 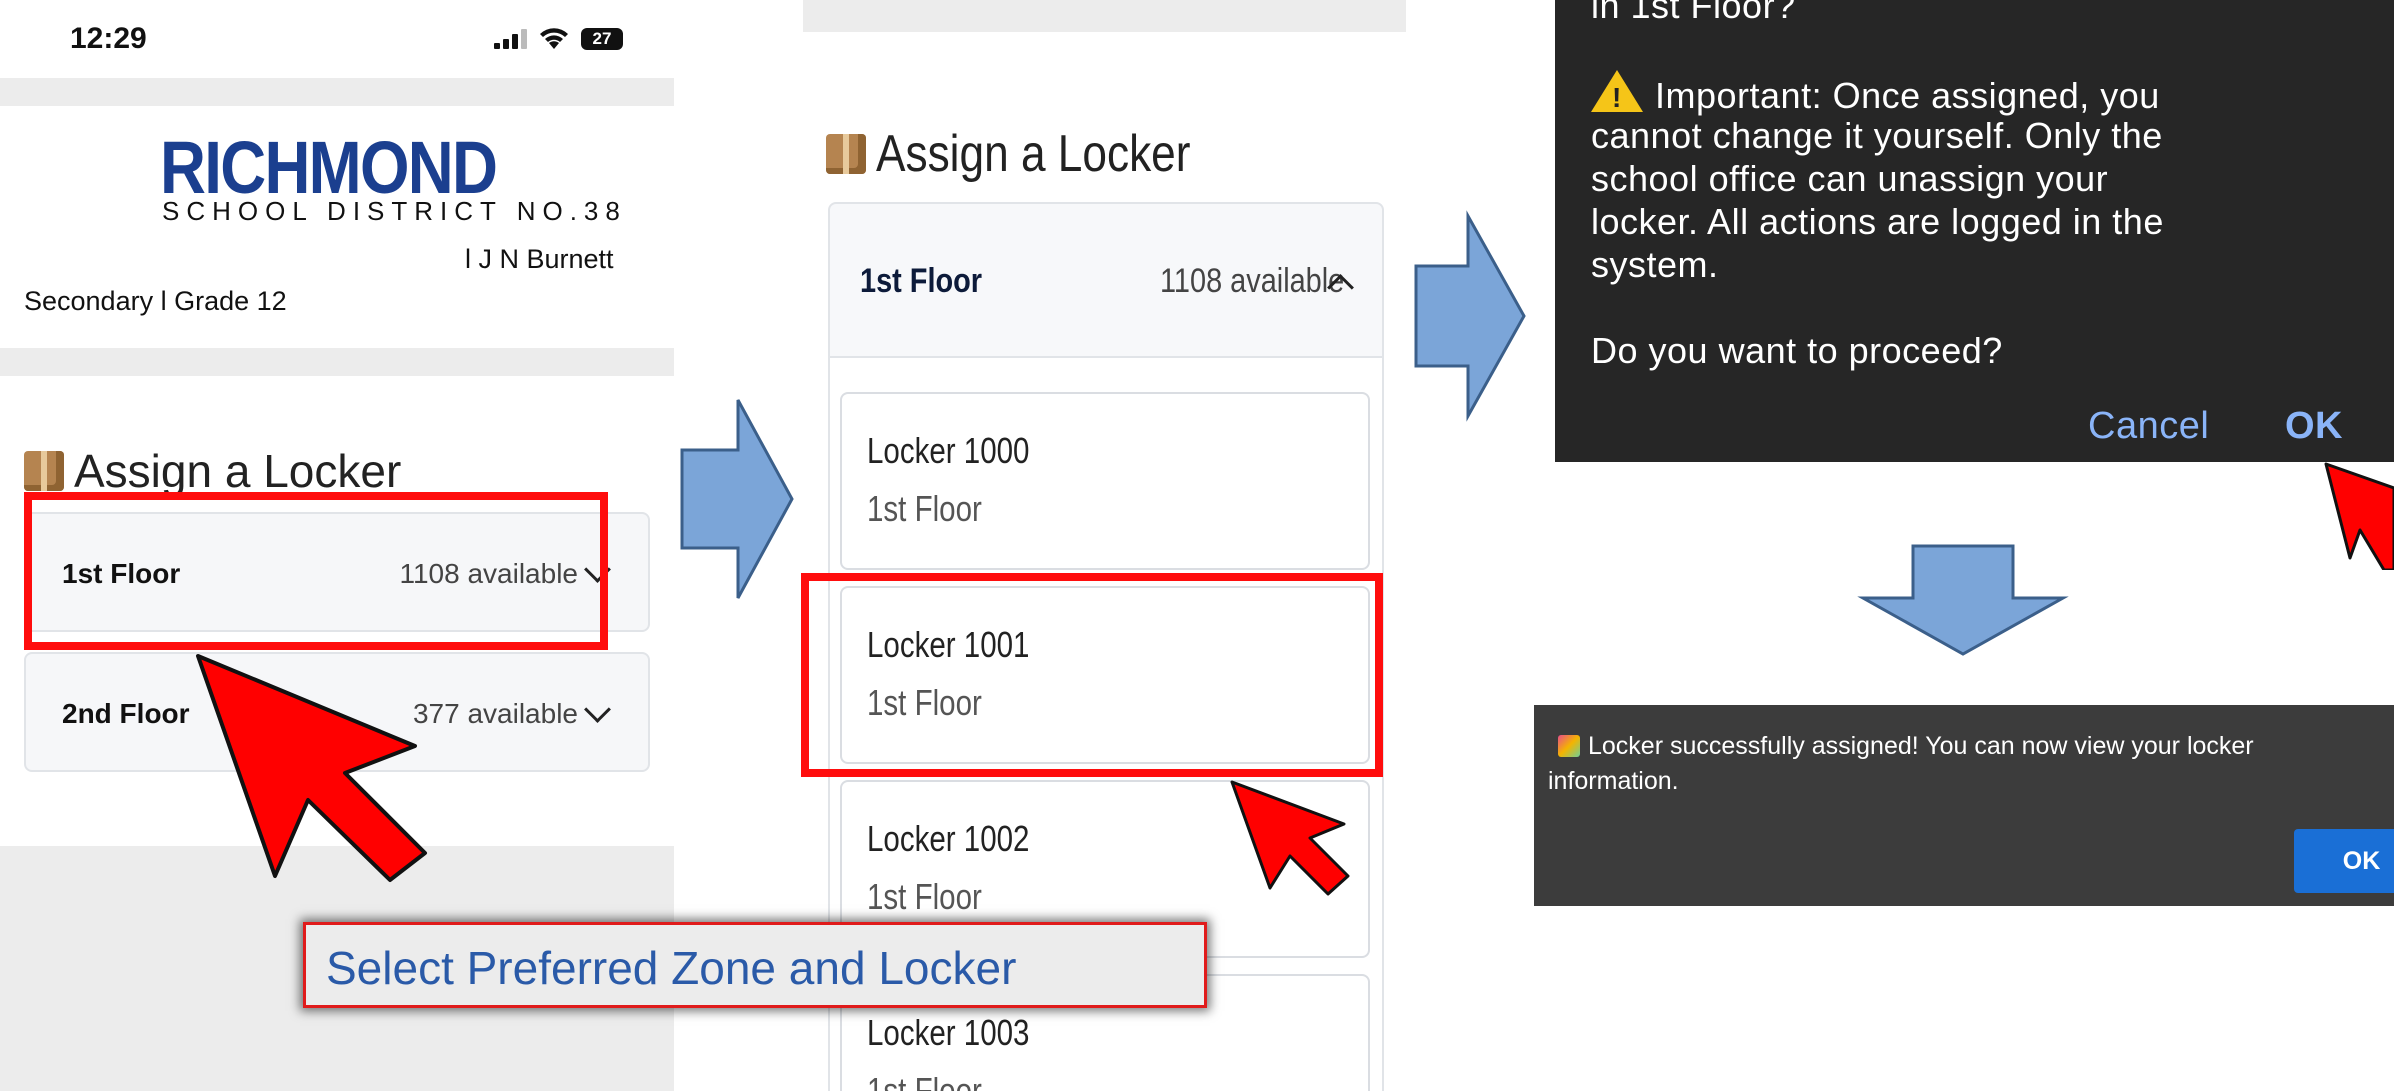 What do you see at coordinates (2344, 861) in the screenshot?
I see `toast-ok-button: OK` at bounding box center [2344, 861].